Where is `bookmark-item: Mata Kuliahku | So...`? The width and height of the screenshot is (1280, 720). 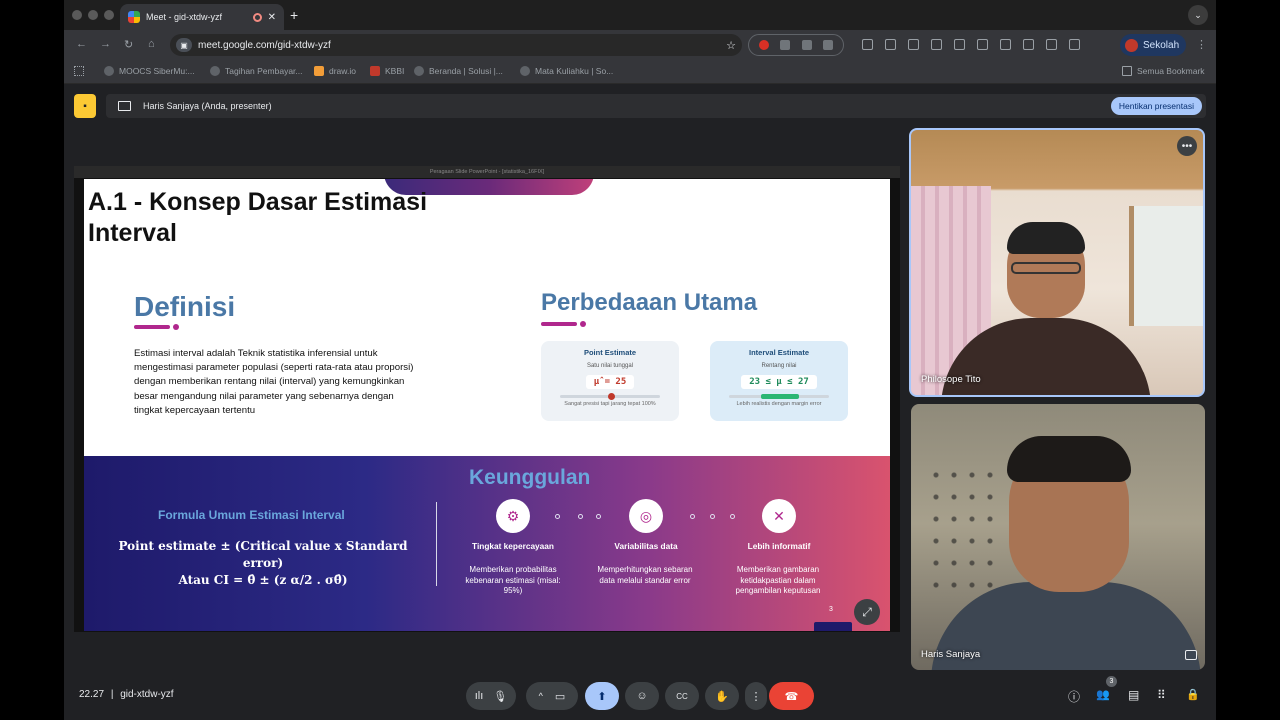 bookmark-item: Mata Kuliahku | So... is located at coordinates (566, 71).